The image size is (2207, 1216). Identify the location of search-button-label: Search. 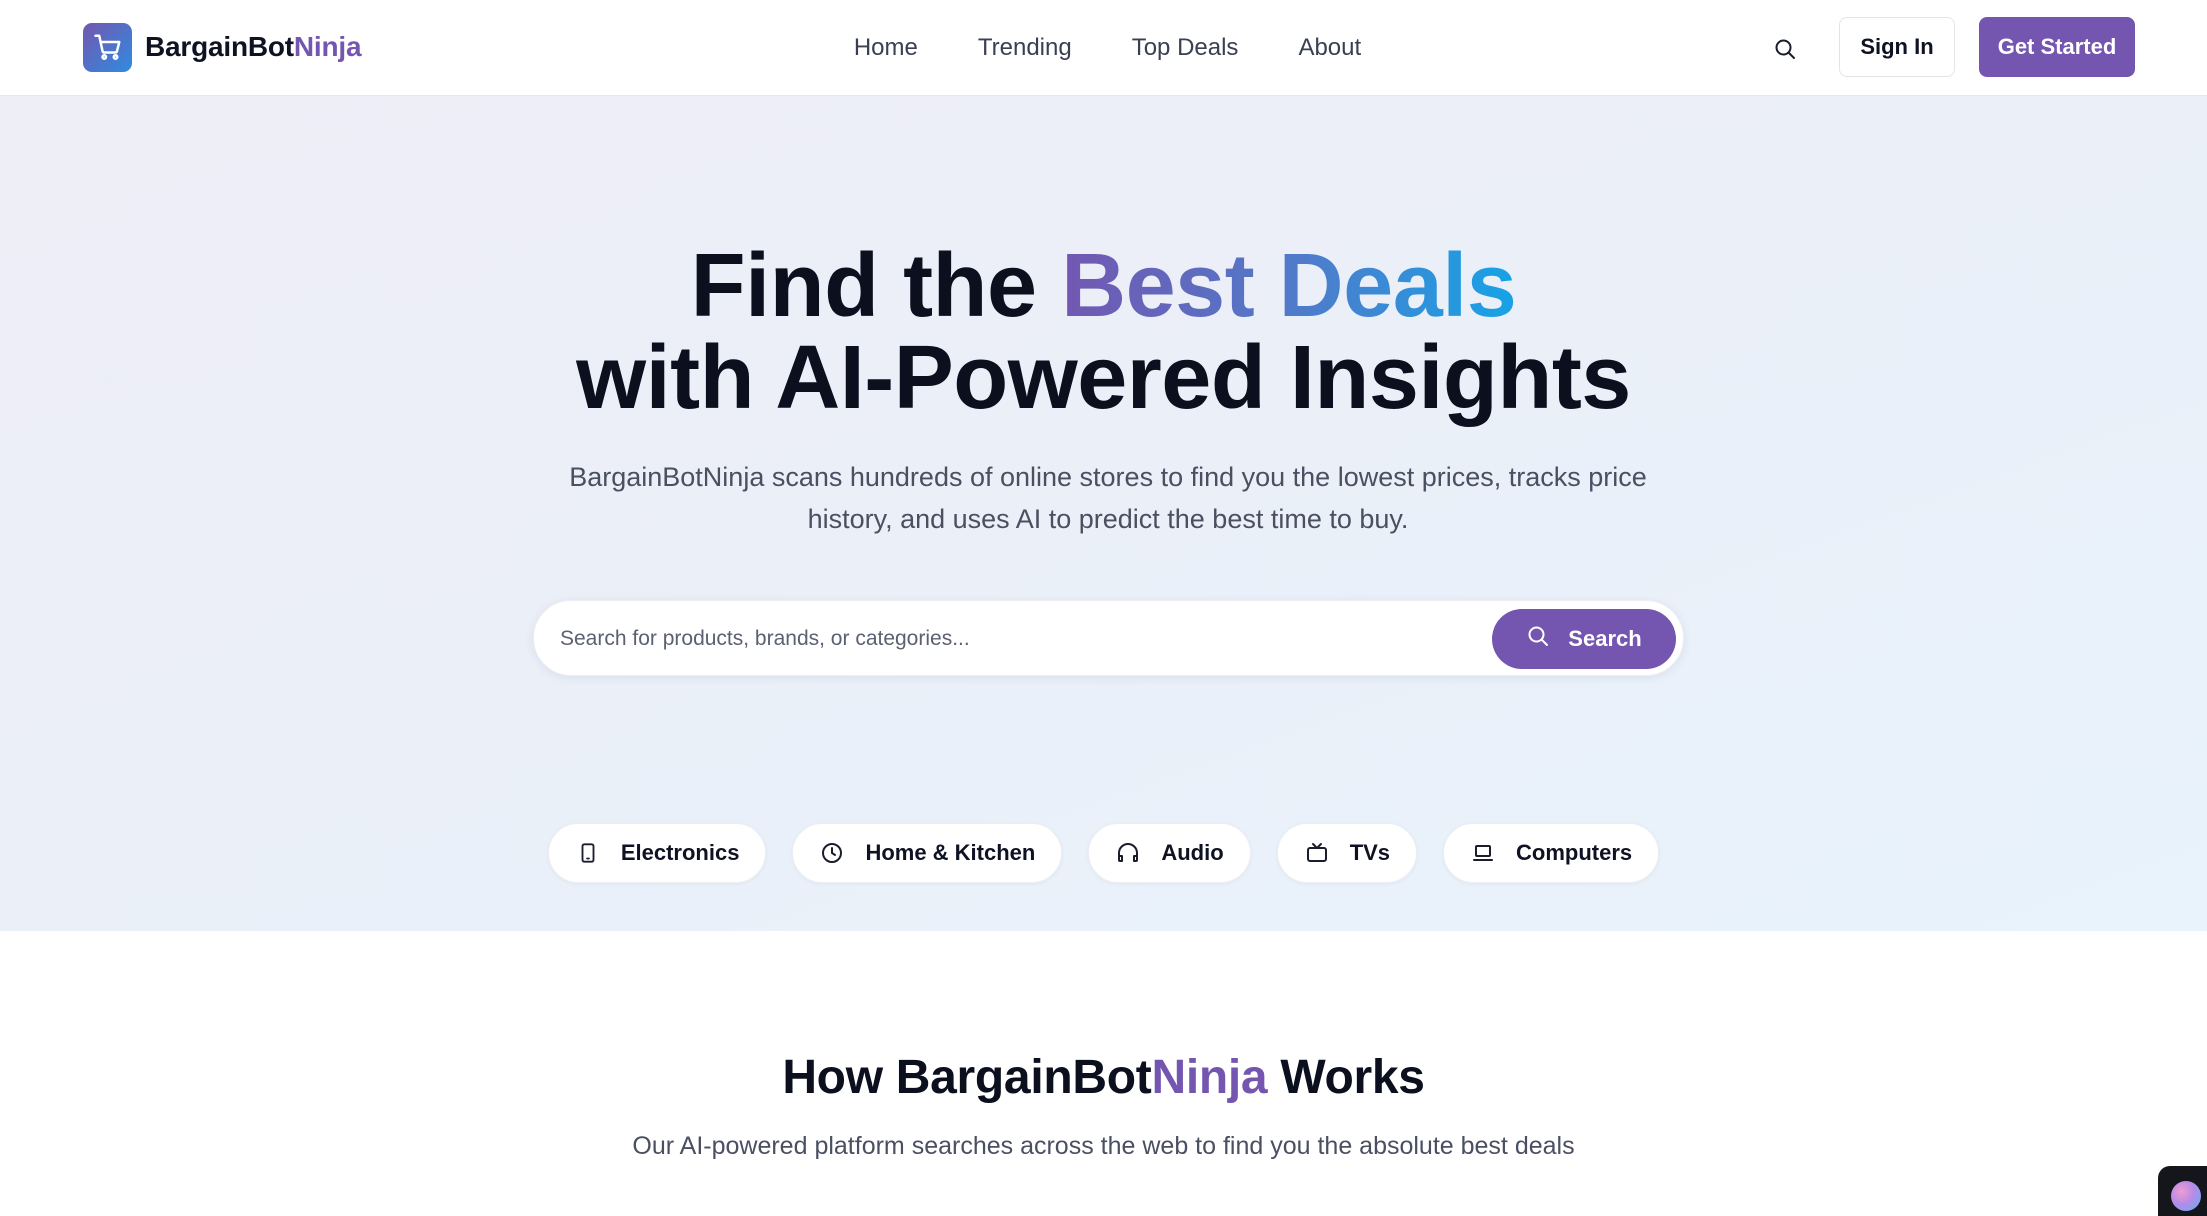
(1605, 638).